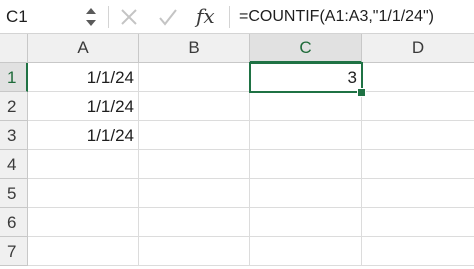 Image resolution: width=474 pixels, height=269 pixels. What do you see at coordinates (418, 164) in the screenshot?
I see `cell-d4` at bounding box center [418, 164].